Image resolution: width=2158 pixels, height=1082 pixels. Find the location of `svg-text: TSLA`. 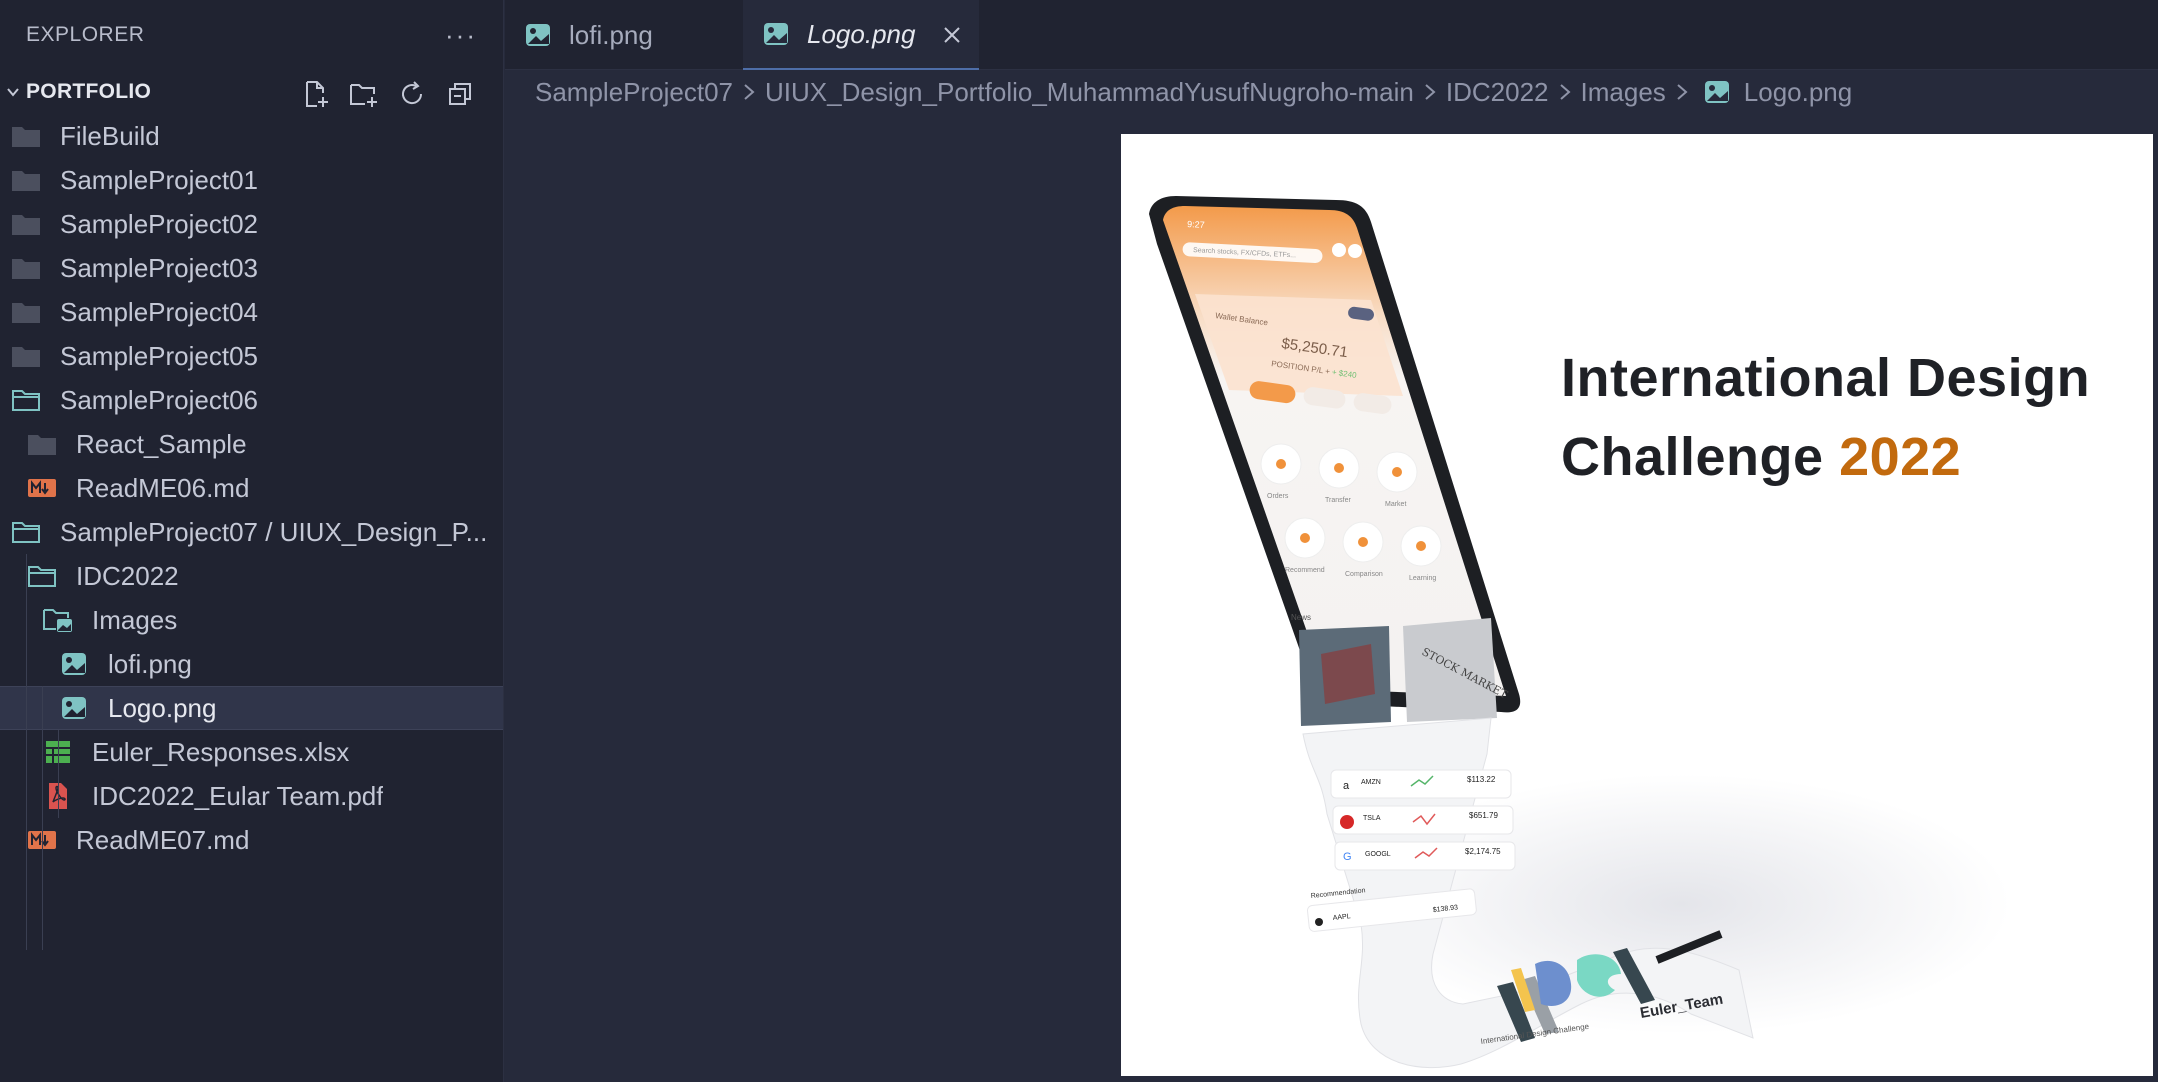

svg-text: TSLA is located at coordinates (1372, 818).